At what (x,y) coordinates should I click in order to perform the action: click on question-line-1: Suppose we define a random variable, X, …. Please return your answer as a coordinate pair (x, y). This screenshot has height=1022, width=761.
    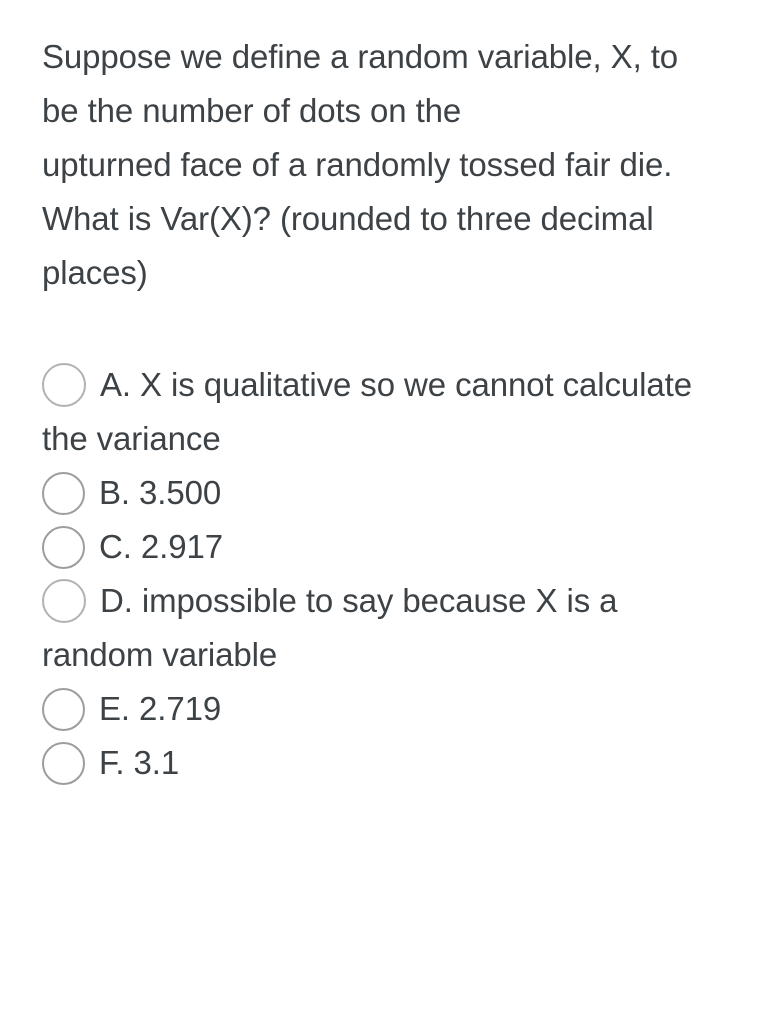
    Looking at the image, I should click on (360, 83).